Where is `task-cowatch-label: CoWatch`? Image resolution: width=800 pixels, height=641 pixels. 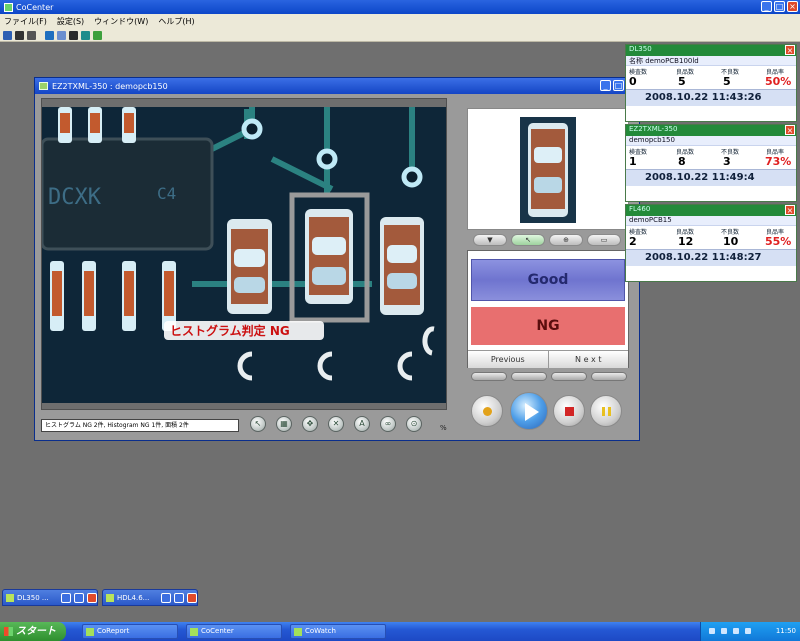 task-cowatch-label: CoWatch is located at coordinates (320, 631).